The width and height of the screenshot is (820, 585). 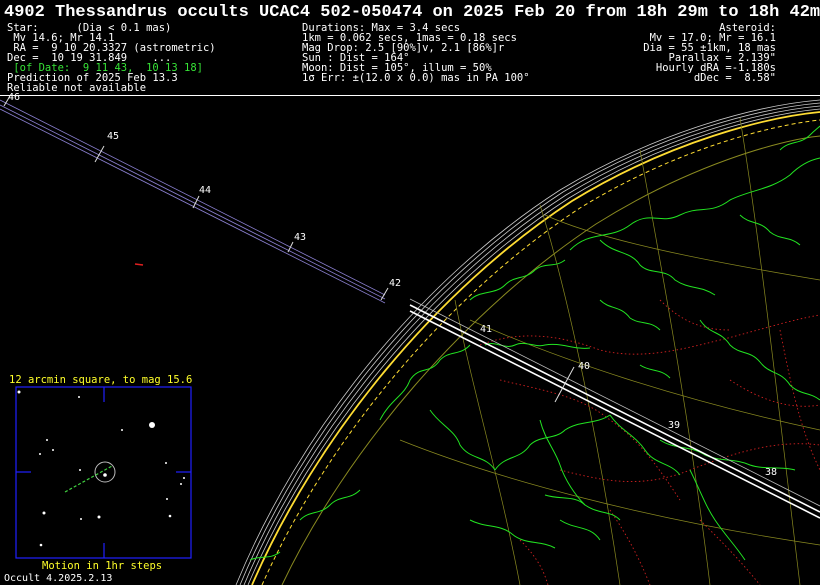 I want to click on ddec: dDec = 8.58", so click(x=734, y=78).